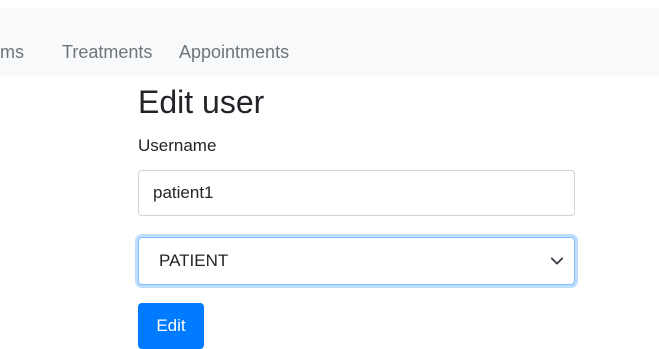 The height and width of the screenshot is (349, 659). What do you see at coordinates (557, 261) in the screenshot?
I see `chevron-down-icon` at bounding box center [557, 261].